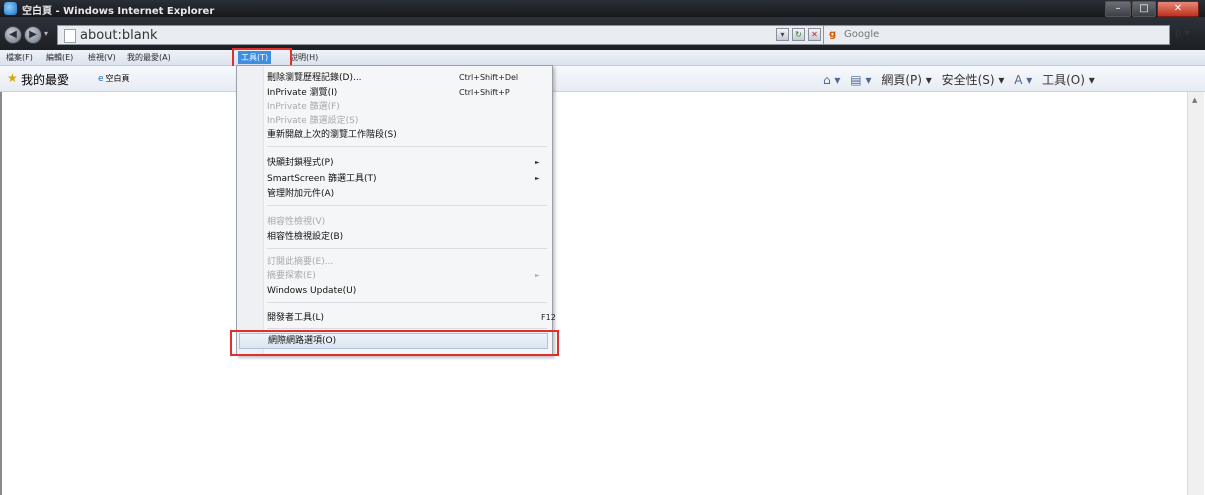 Image resolution: width=1205 pixels, height=495 pixels. Describe the element at coordinates (1, 293) in the screenshot. I see `window-left-edge` at that location.